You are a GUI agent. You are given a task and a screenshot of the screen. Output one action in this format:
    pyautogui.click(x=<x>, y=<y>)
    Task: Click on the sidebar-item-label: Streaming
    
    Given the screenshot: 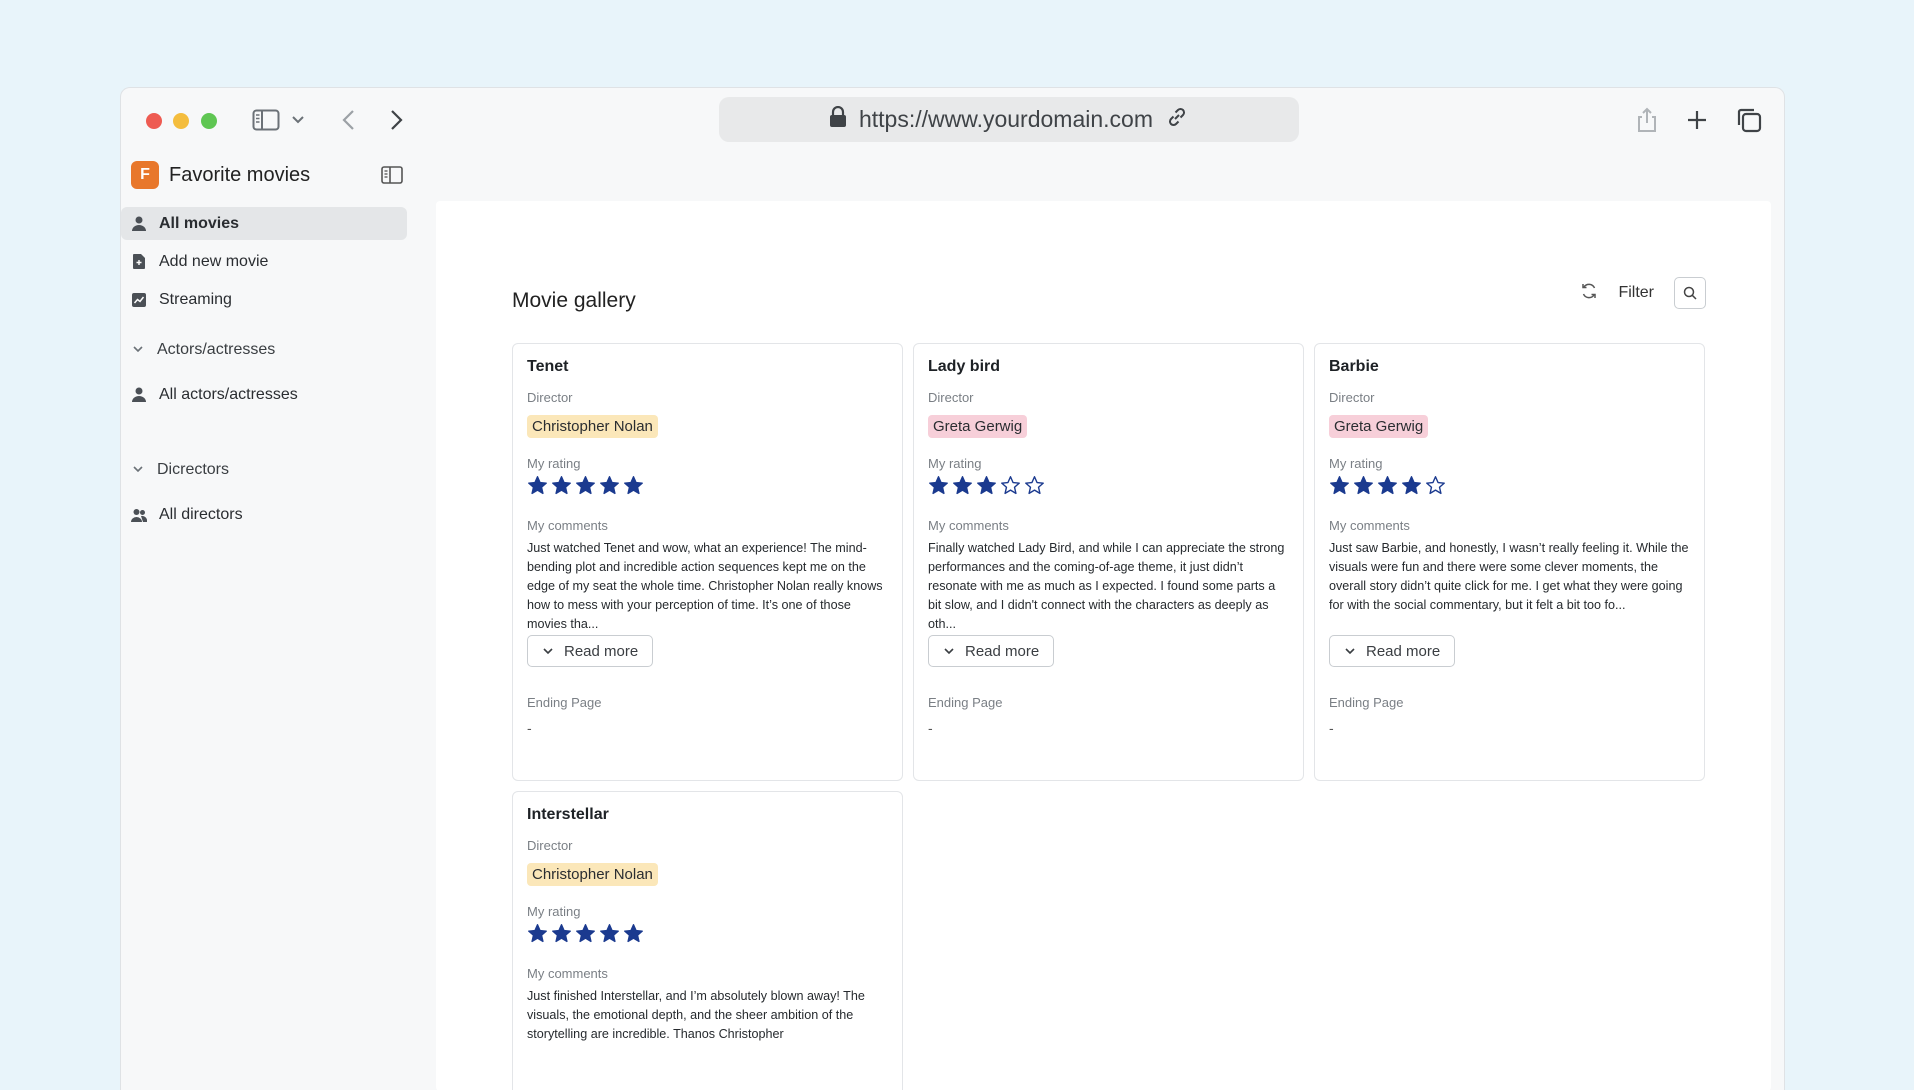 What is the action you would take?
    pyautogui.click(x=195, y=299)
    